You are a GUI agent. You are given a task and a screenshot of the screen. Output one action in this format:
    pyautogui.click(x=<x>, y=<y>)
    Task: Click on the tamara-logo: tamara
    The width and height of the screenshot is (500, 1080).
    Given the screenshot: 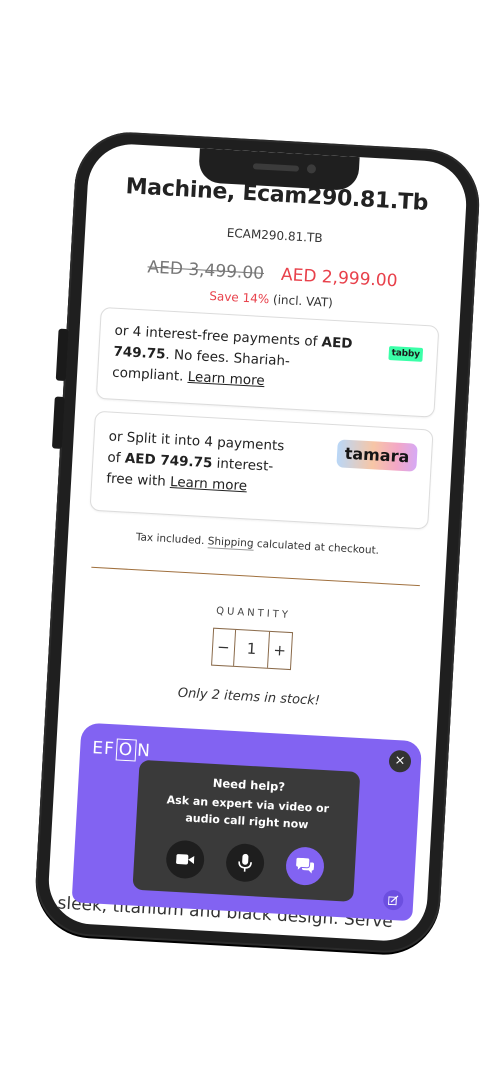 What is the action you would take?
    pyautogui.click(x=377, y=455)
    